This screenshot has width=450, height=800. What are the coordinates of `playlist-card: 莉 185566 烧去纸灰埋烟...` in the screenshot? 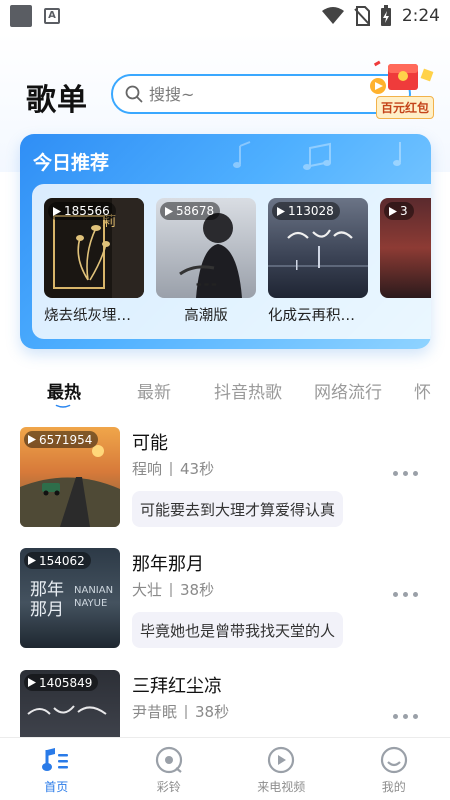 It's located at (94, 261).